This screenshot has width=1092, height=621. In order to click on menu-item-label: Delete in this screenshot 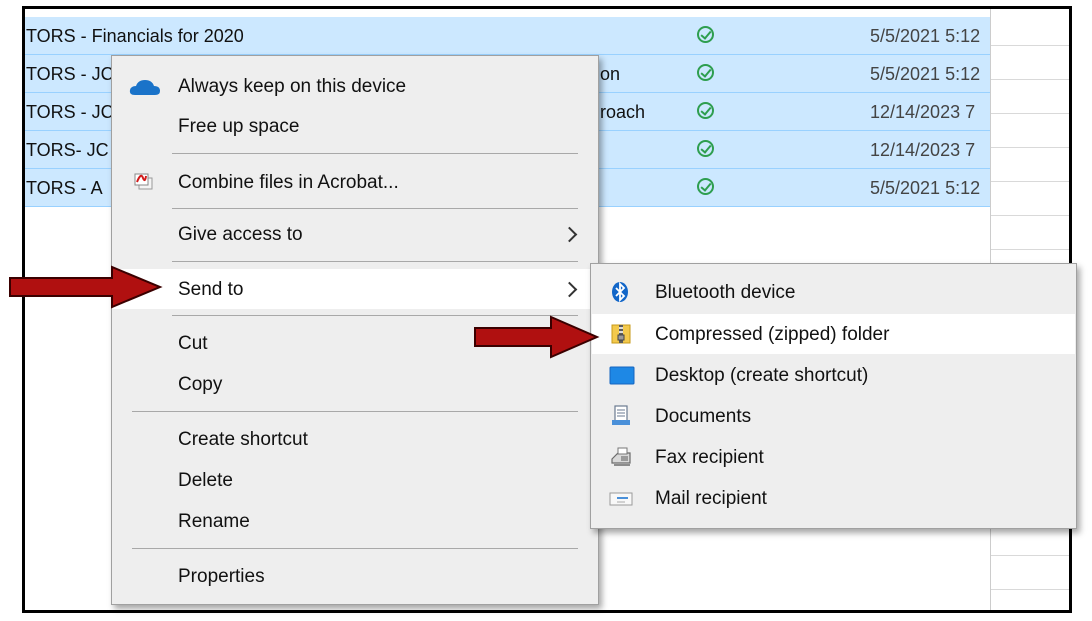, I will do `click(205, 480)`.